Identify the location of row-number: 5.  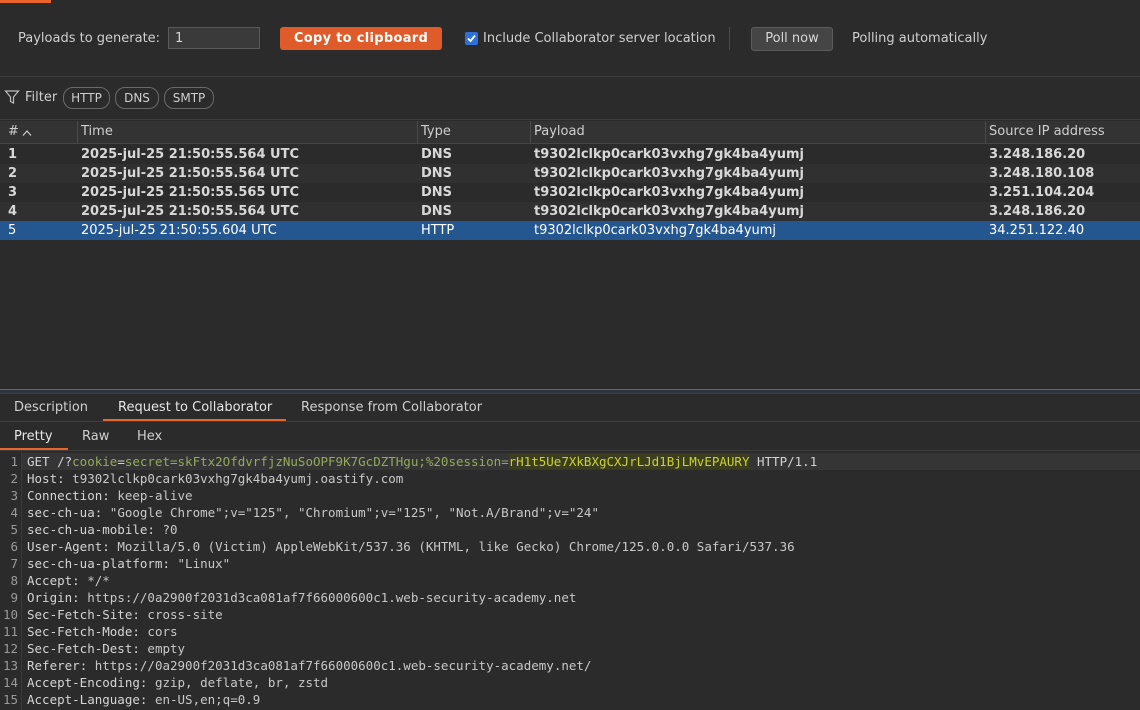
(12, 230).